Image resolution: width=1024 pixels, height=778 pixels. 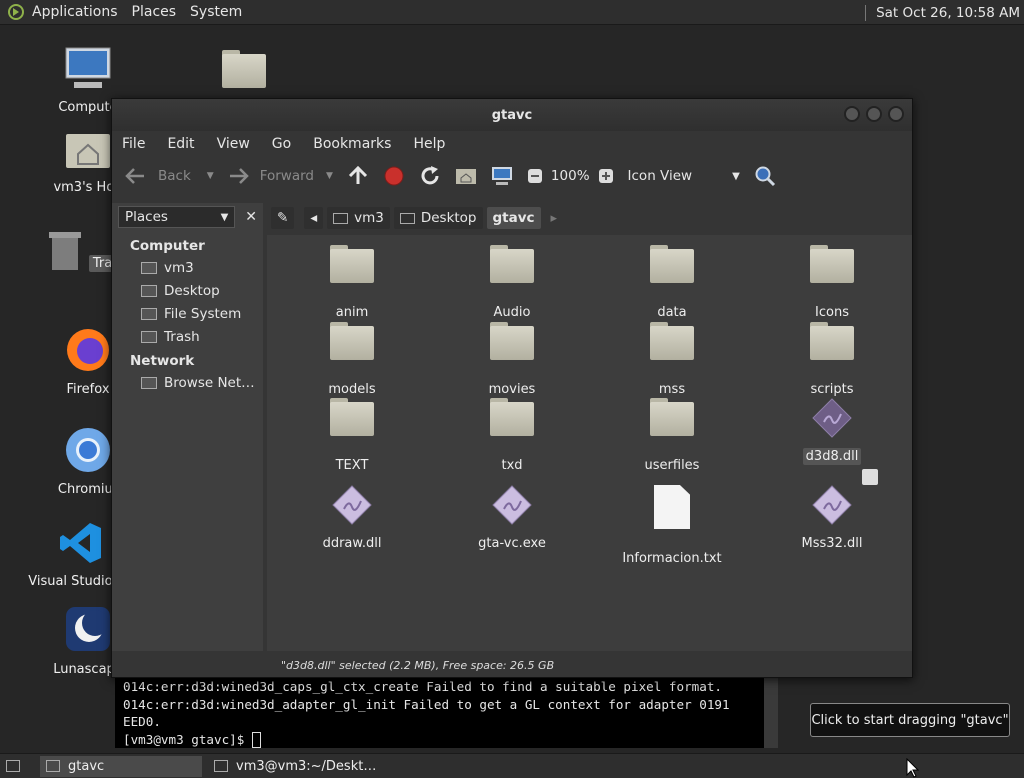 What do you see at coordinates (177, 217) in the screenshot?
I see `sidebar-mode-select: Places ▼` at bounding box center [177, 217].